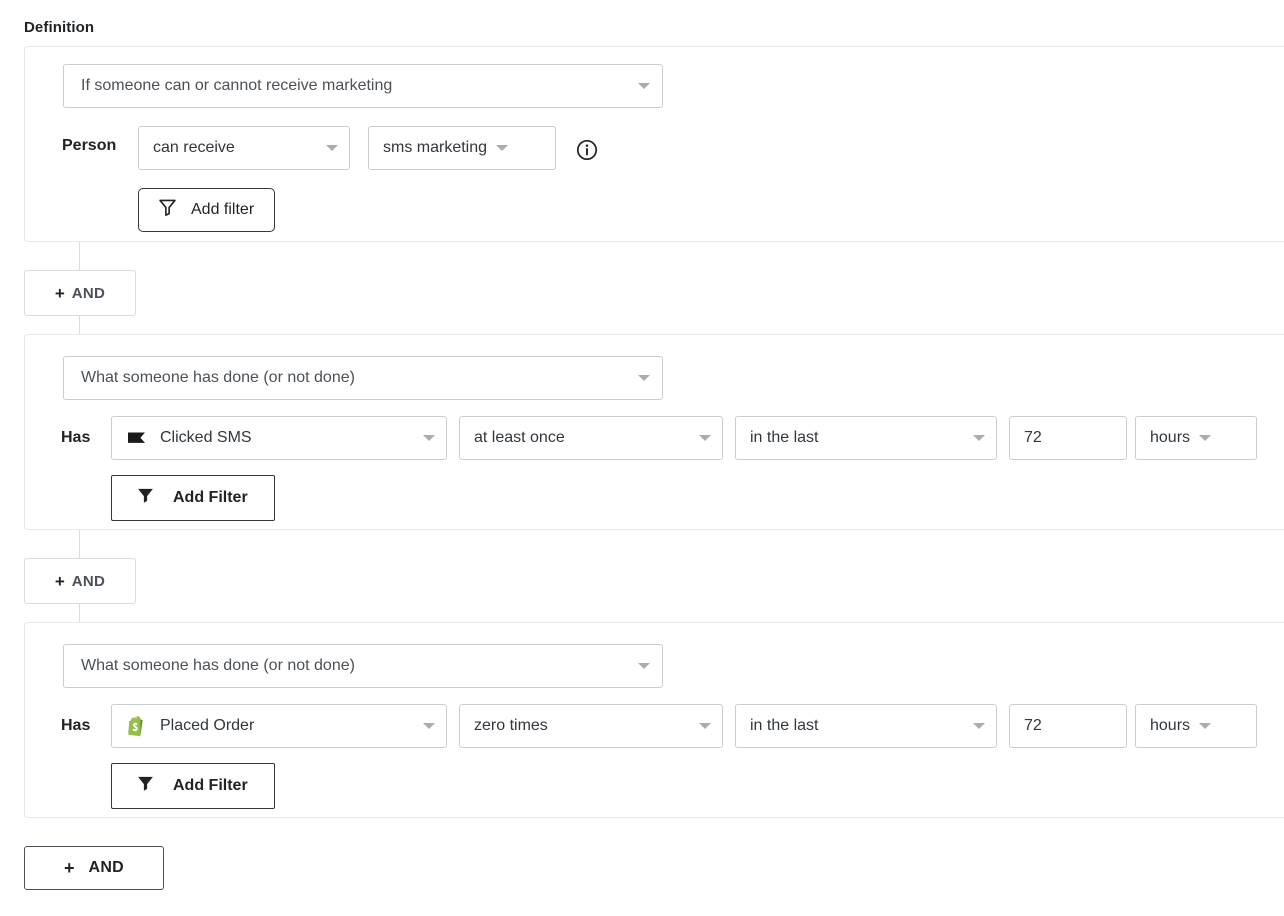 The height and width of the screenshot is (916, 1284). Describe the element at coordinates (218, 377) in the screenshot. I see `condition-type-value-2: What someone has done (or not done)` at that location.